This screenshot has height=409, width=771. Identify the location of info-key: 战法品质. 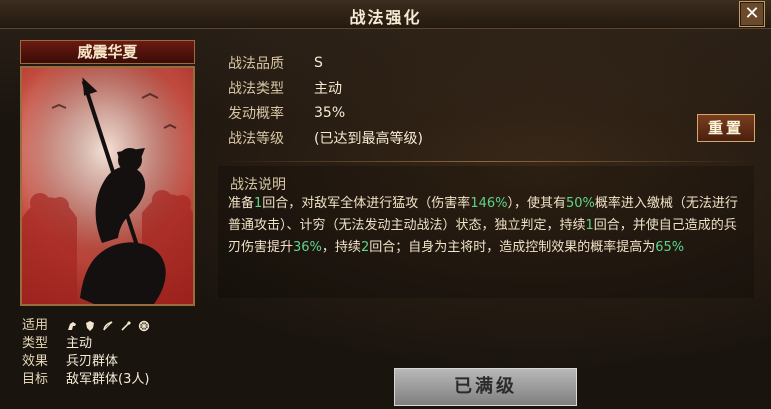
(256, 63).